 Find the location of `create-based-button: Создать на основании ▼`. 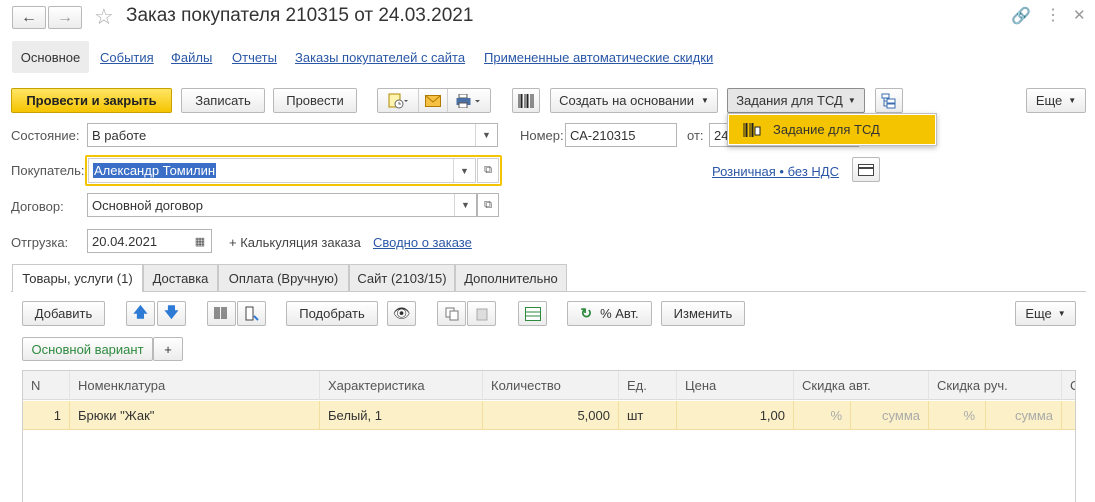

create-based-button: Создать на основании ▼ is located at coordinates (634, 100).